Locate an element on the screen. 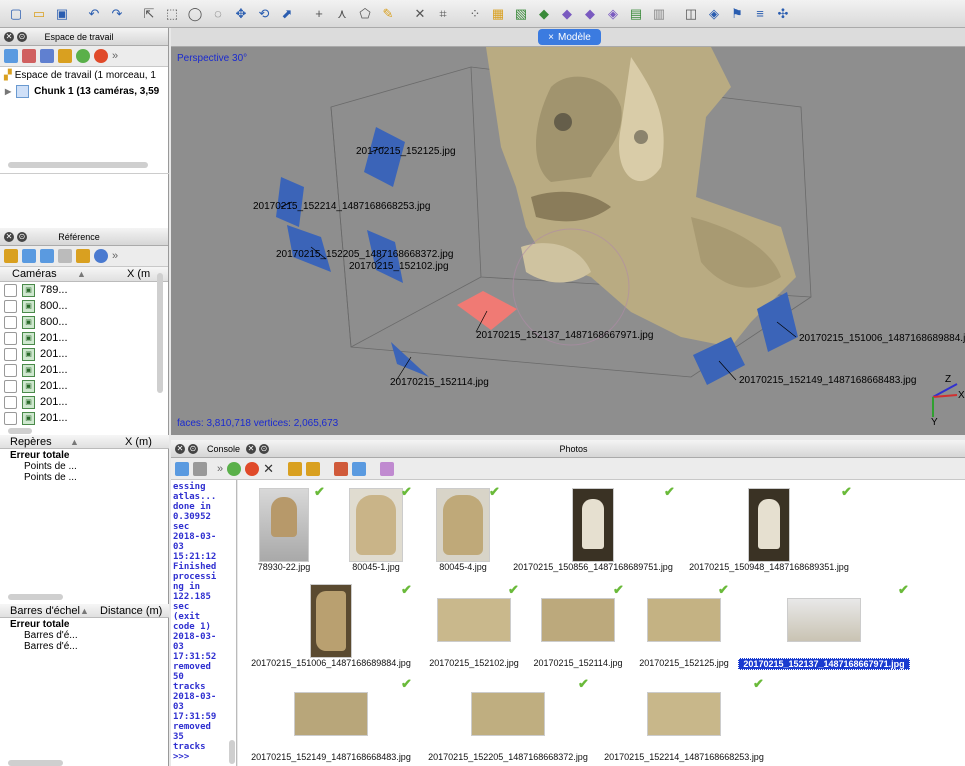 This screenshot has width=965, height=766. scalebars-scrollbar is located at coordinates (35, 763).